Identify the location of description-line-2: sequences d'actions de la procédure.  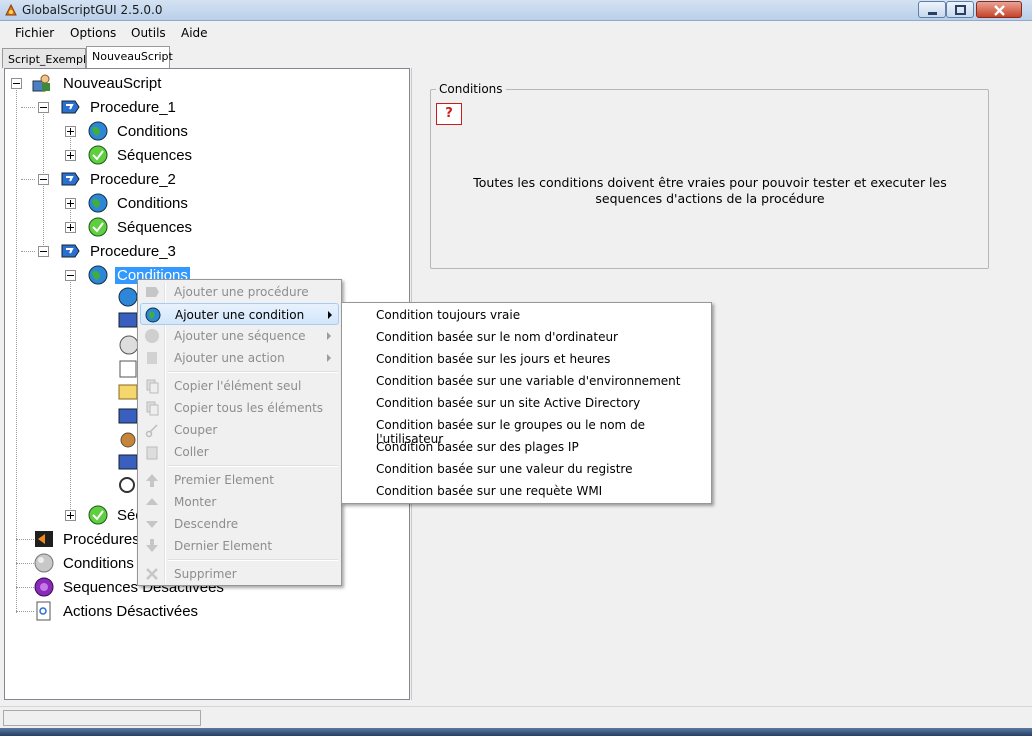
(710, 198).